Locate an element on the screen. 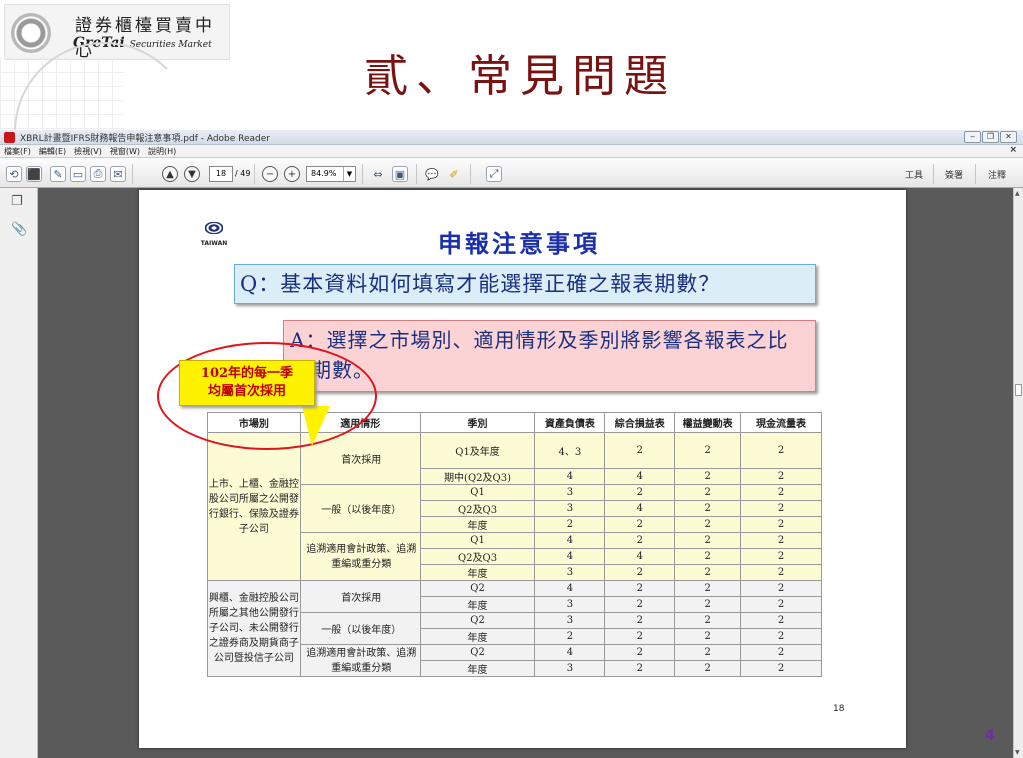  print-icon: ⎙ is located at coordinates (98, 174).